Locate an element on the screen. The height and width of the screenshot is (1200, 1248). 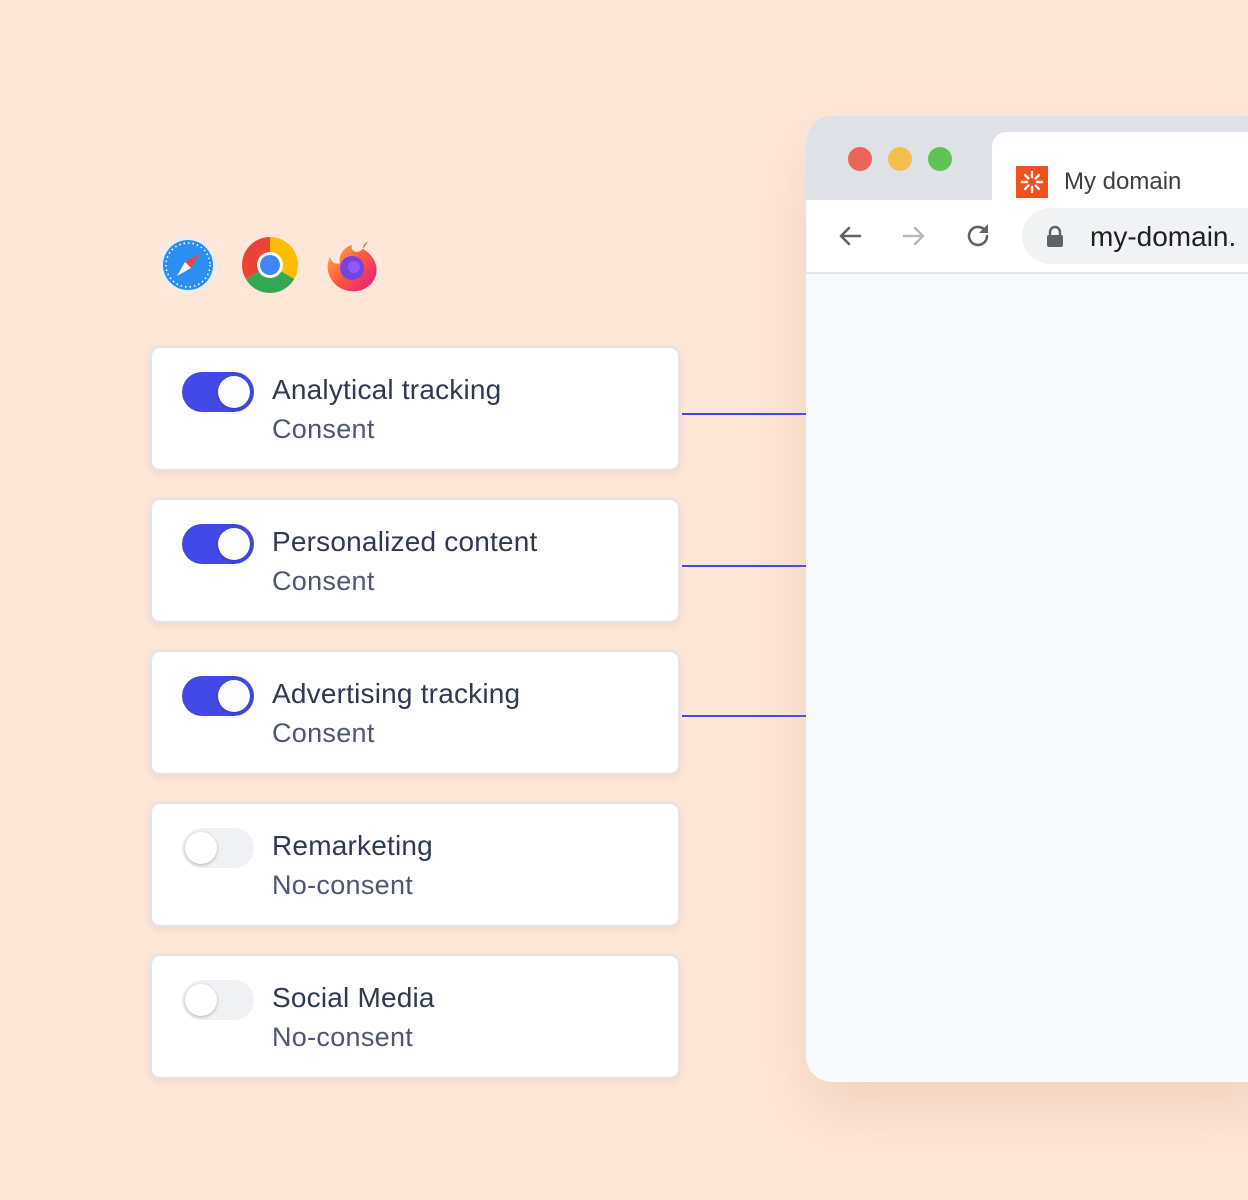
safari-icon is located at coordinates (188, 265).